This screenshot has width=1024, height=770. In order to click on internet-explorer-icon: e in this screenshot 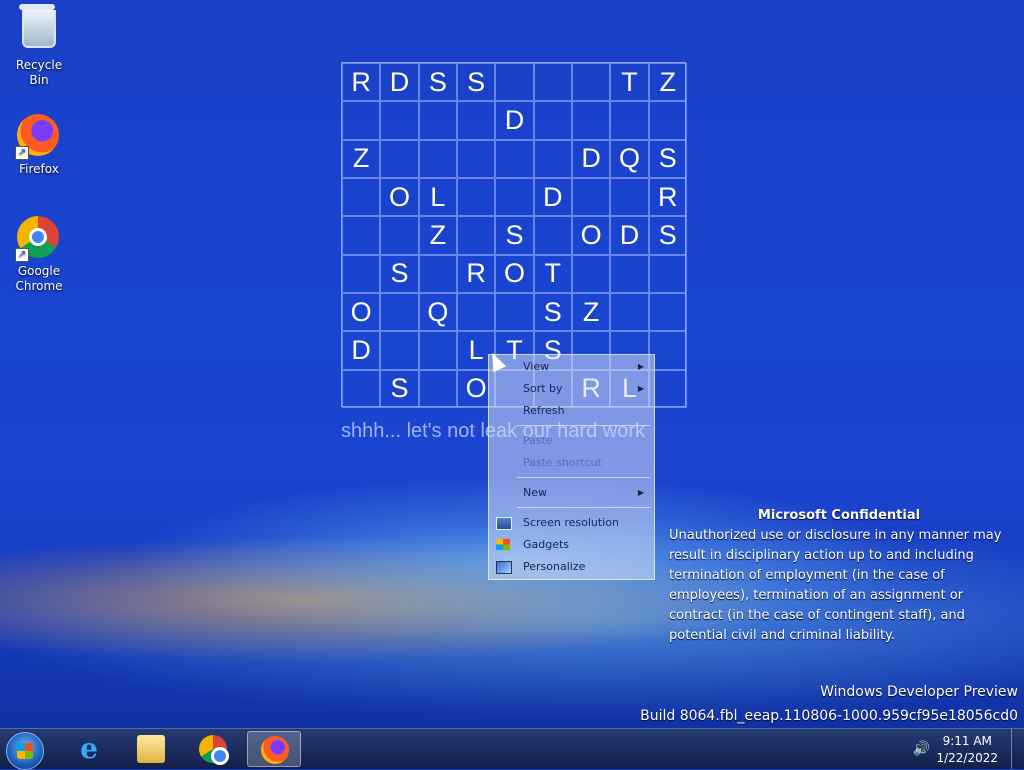, I will do `click(89, 748)`.